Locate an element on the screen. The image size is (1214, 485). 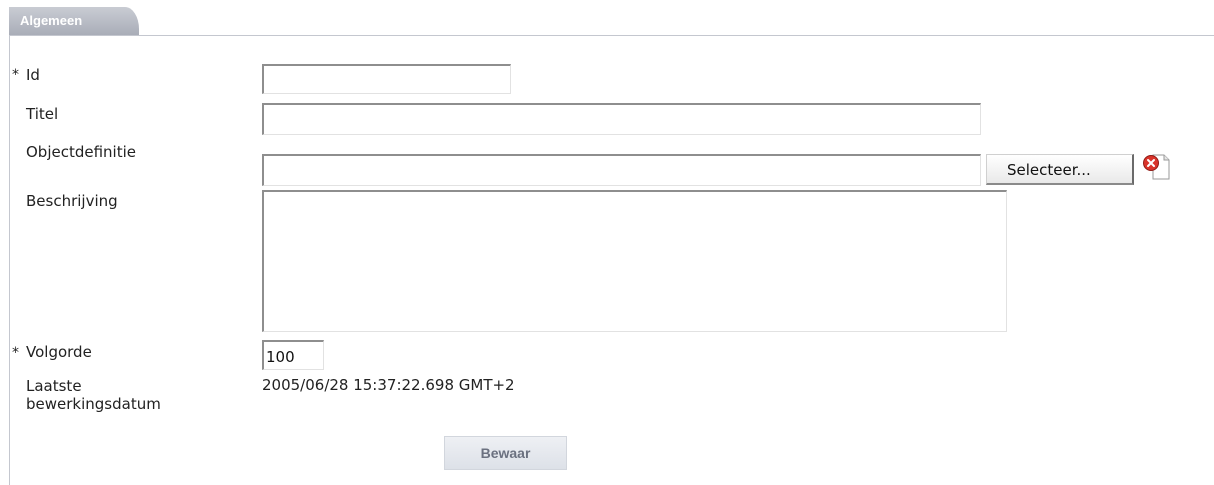
titel-label: Titel is located at coordinates (42, 114).